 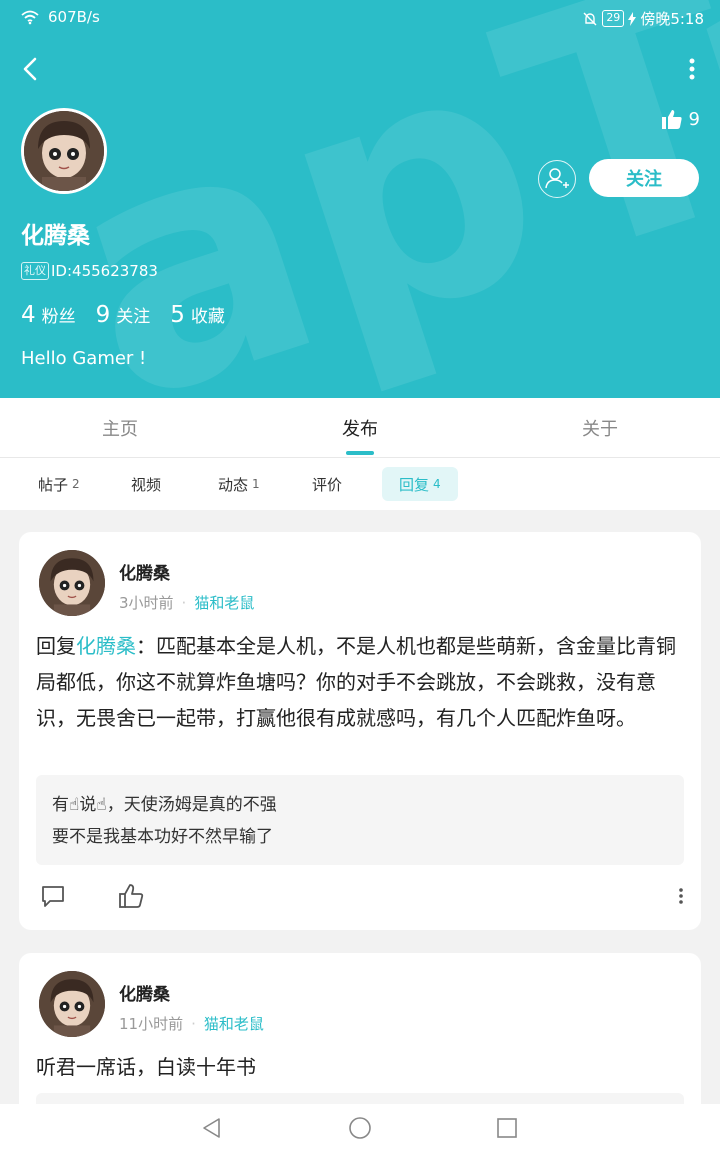 I want to click on subtab-reviews: 评价, so click(x=327, y=484).